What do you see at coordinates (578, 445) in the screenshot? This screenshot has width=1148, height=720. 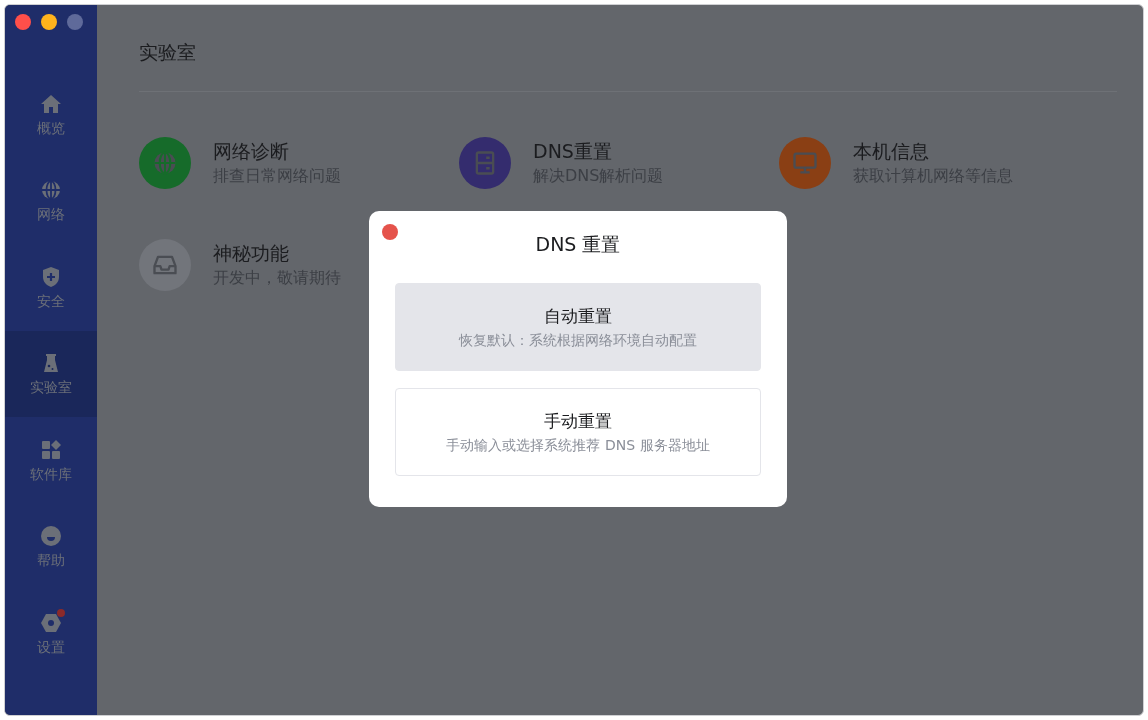 I see `option-description: 手动输入或选择系统推荐 DNS 服务器地址` at bounding box center [578, 445].